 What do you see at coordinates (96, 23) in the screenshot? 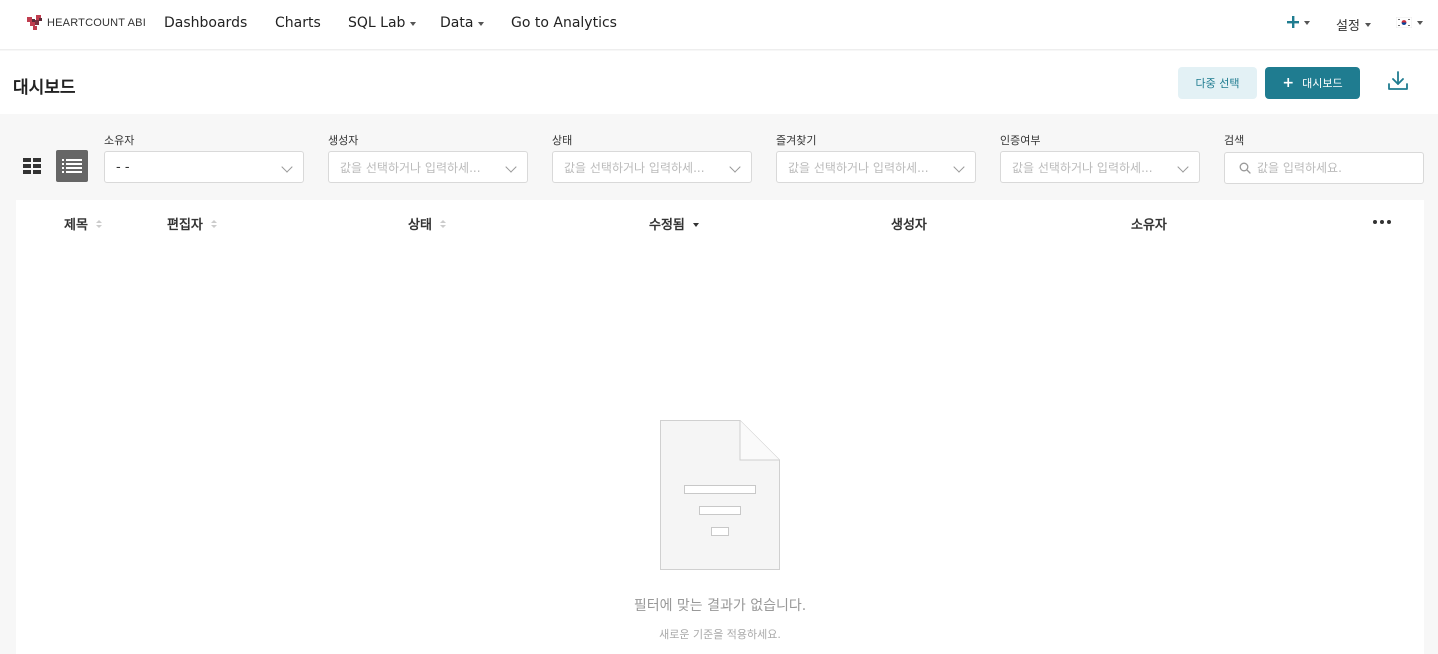
I see `logo-text: HEARTCOUNT ABI` at bounding box center [96, 23].